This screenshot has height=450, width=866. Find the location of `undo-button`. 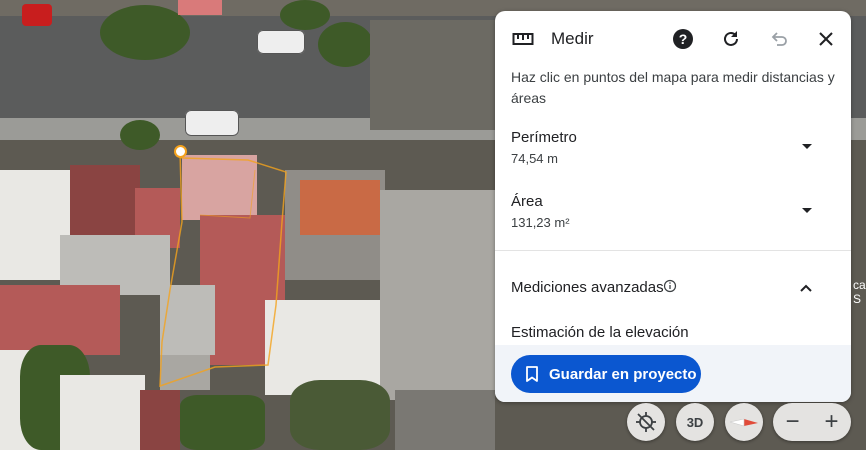

undo-button is located at coordinates (779, 39).